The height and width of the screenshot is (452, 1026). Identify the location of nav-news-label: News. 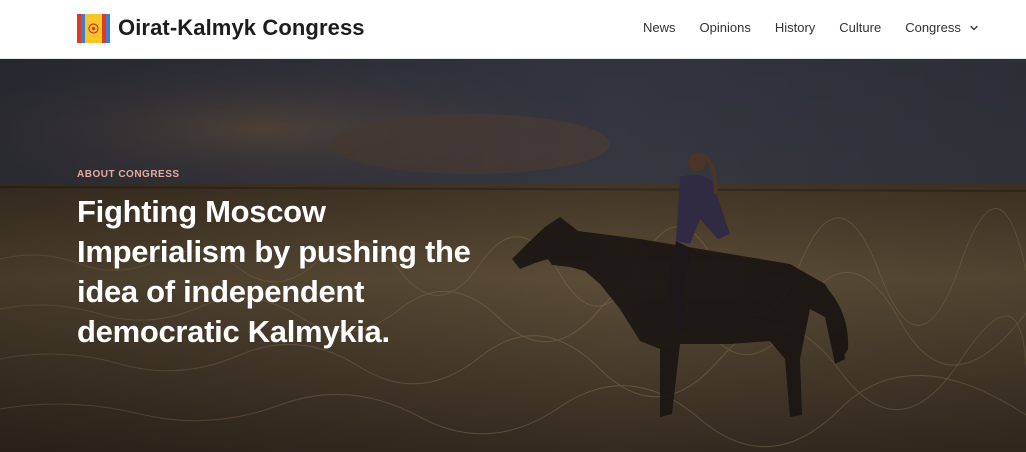
(659, 27).